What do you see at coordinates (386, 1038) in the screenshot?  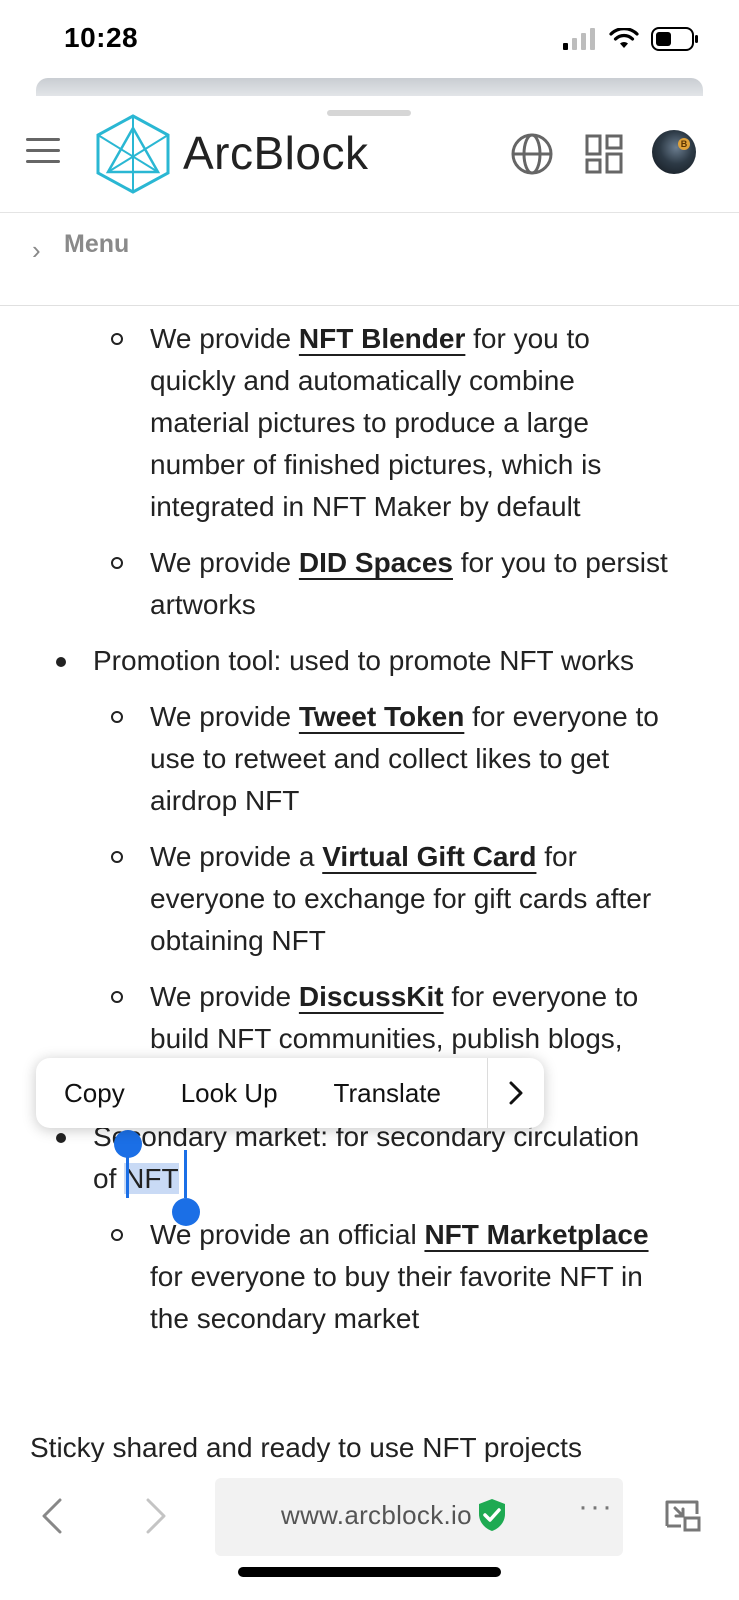 I see `item-text: build NFT communities, publish blogs,` at bounding box center [386, 1038].